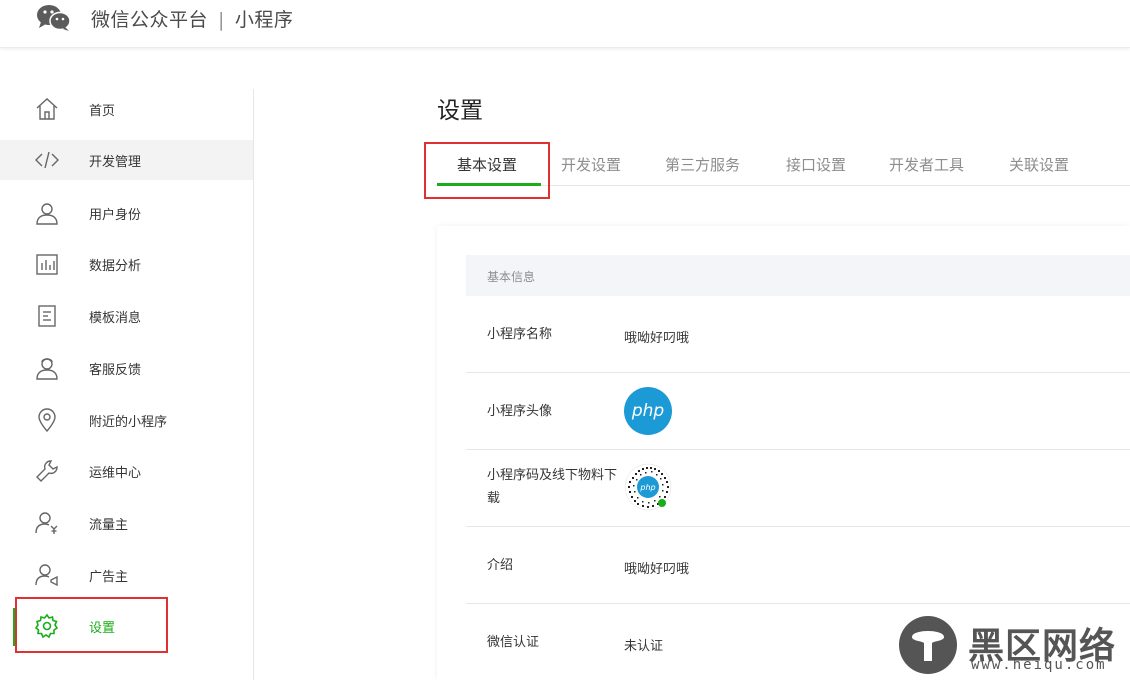 This screenshot has height=680, width=1130. I want to click on sidebar-item-ops-center: 运维中心, so click(126, 471).